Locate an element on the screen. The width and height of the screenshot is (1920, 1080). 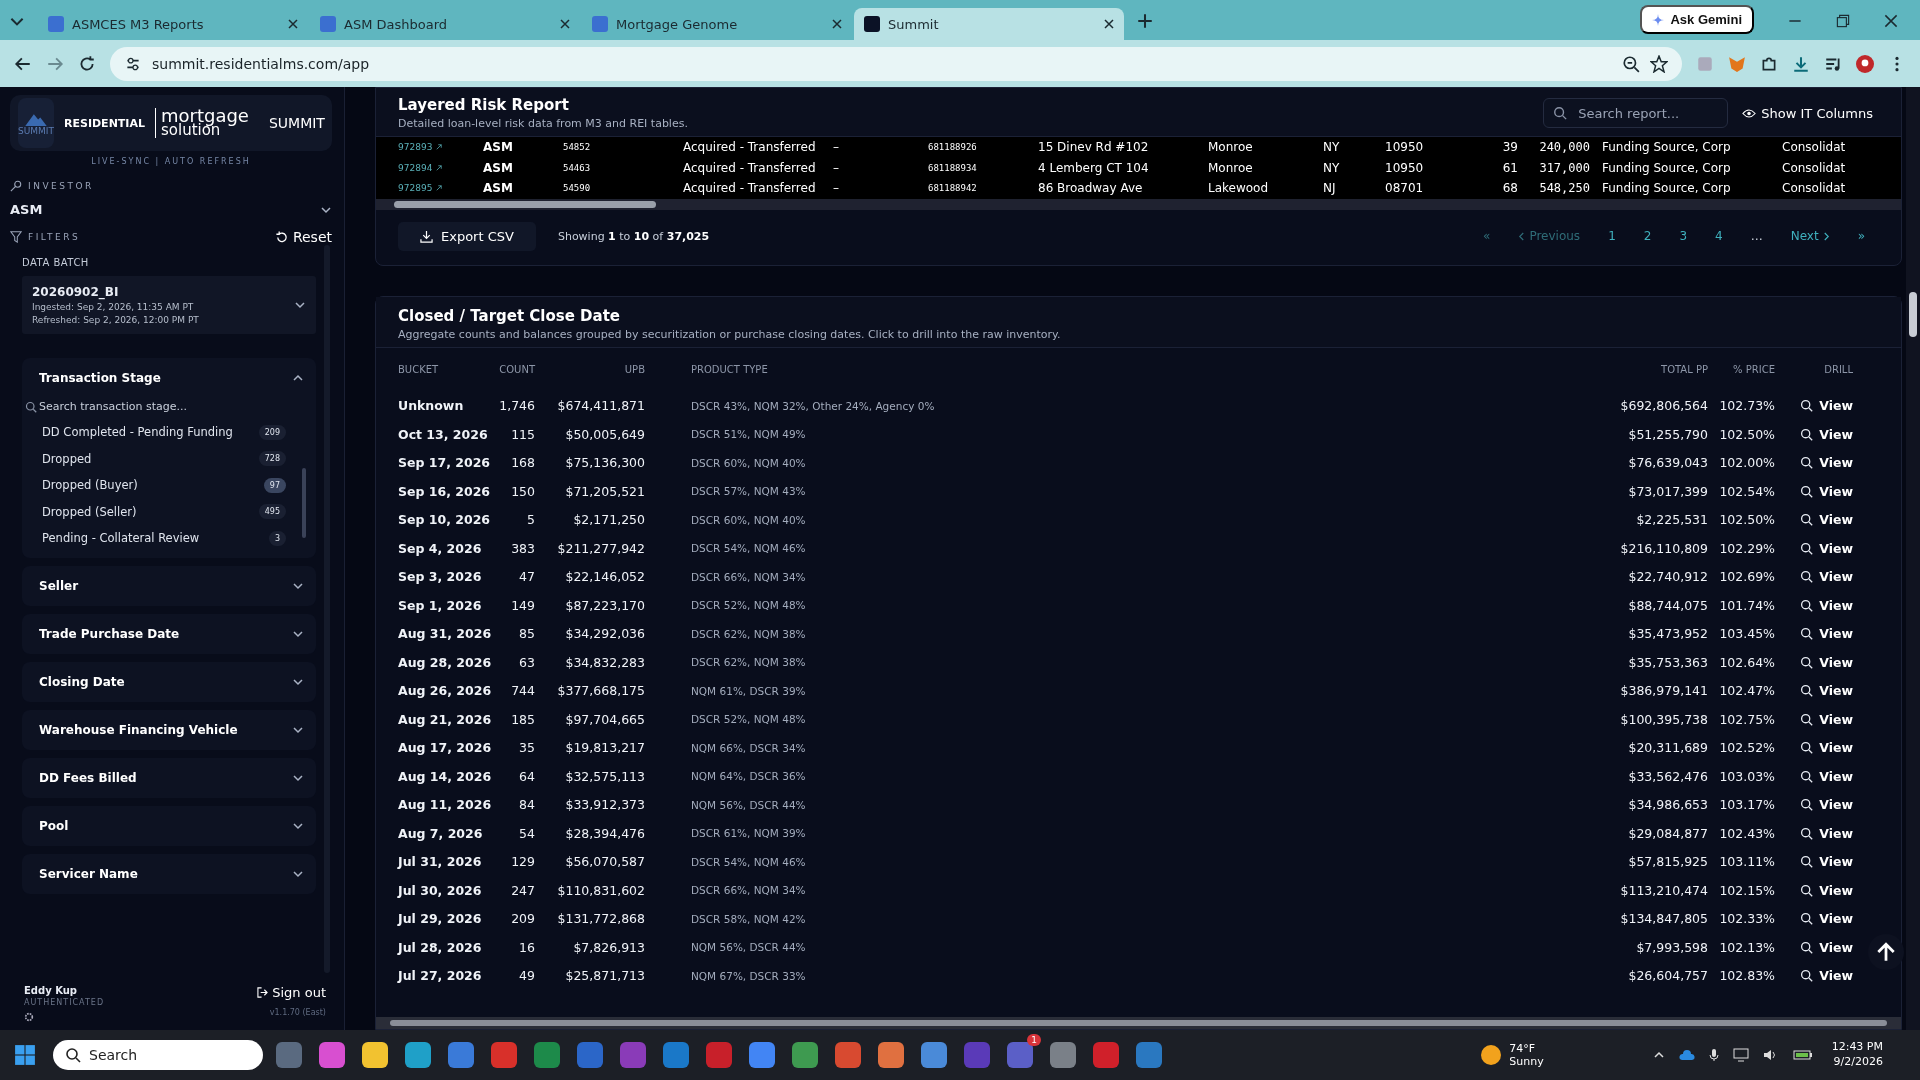
microphone-icon is located at coordinates (1713, 1055).